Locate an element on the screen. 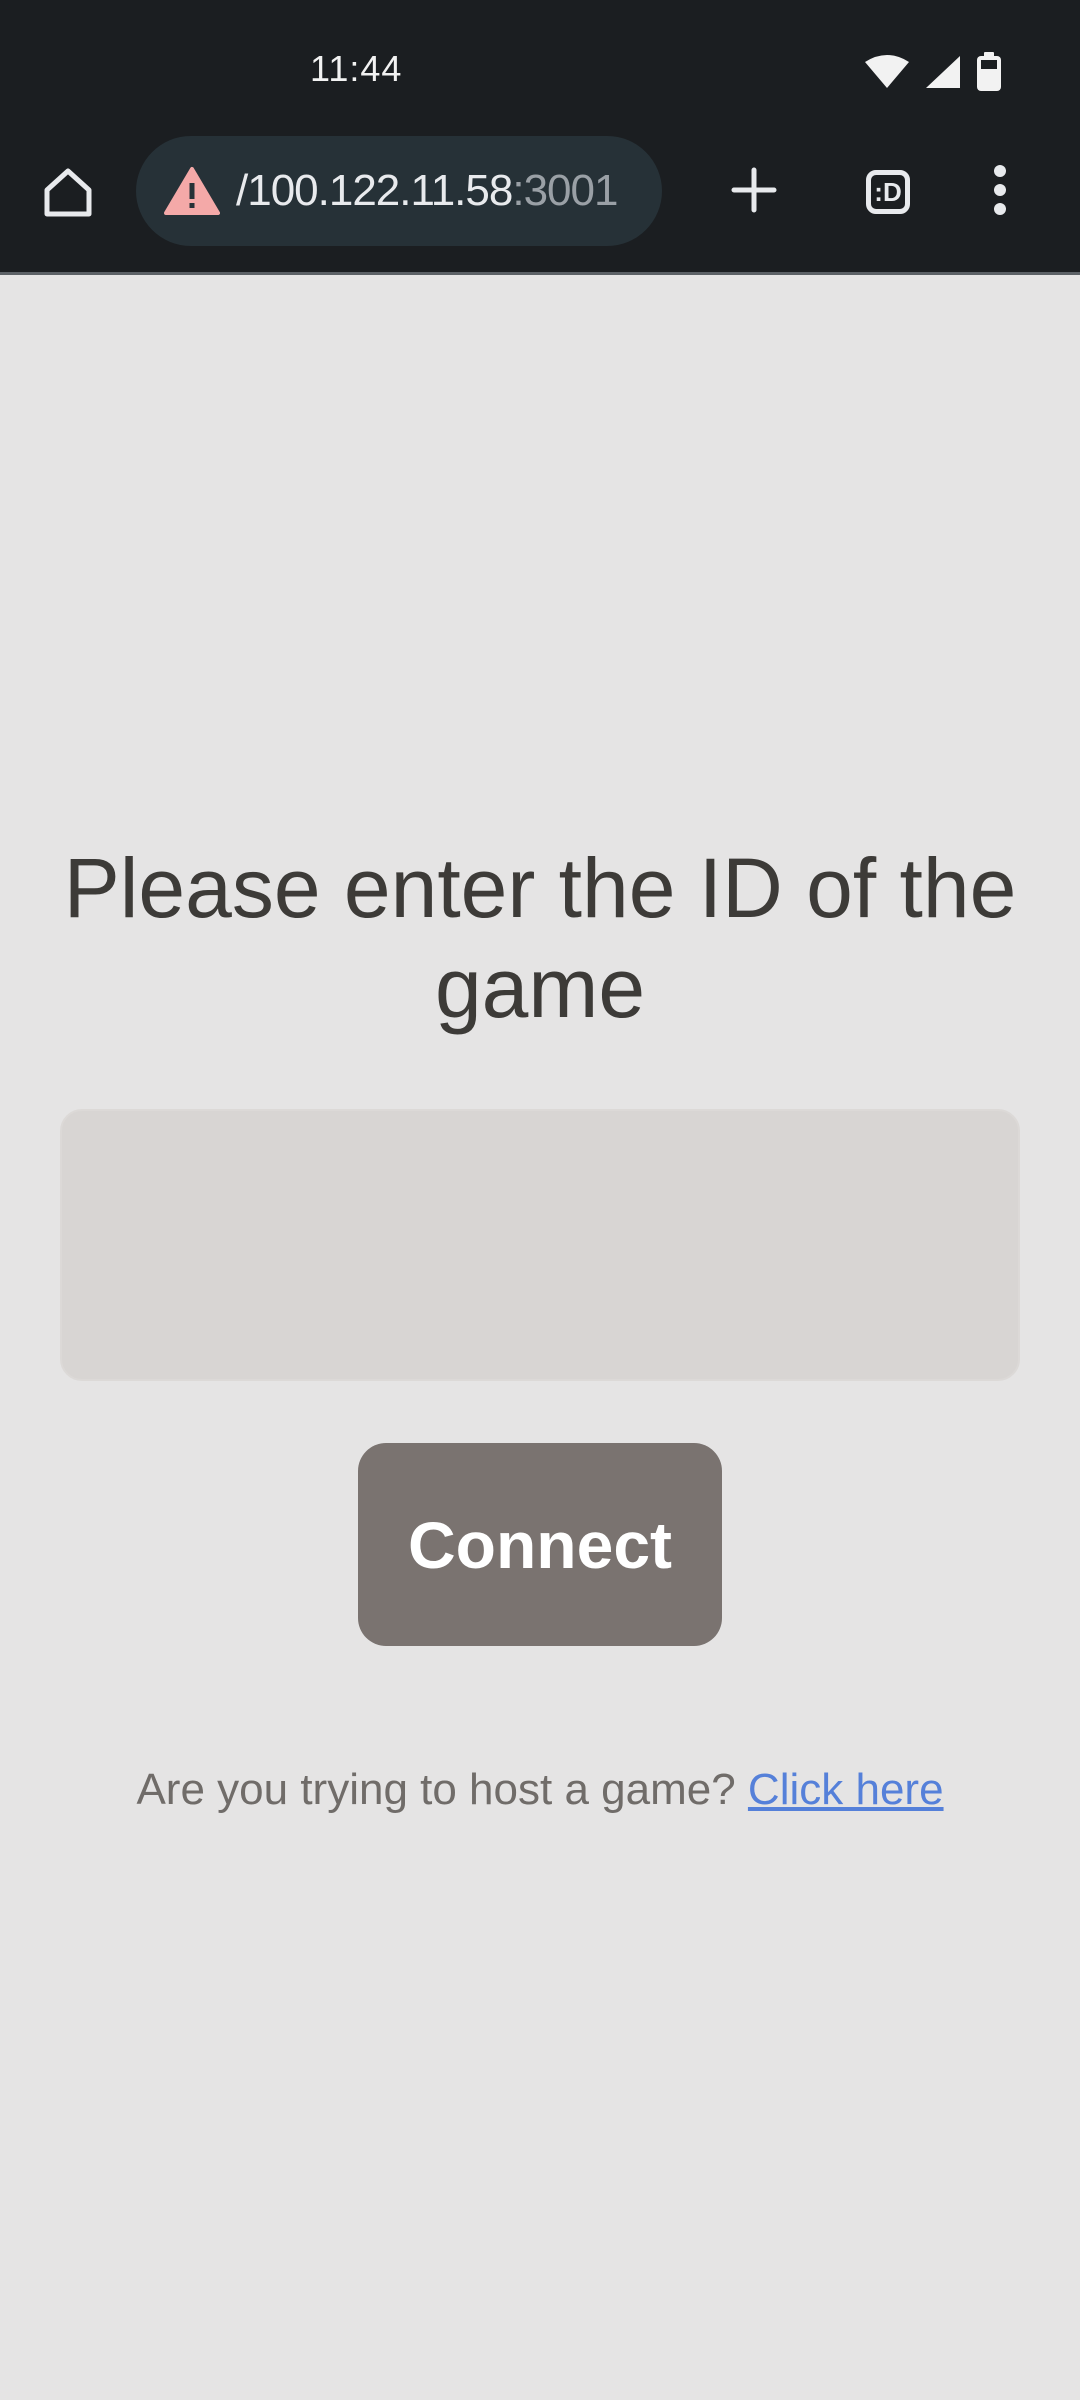 The image size is (1080, 2400). warning-icon is located at coordinates (192, 191).